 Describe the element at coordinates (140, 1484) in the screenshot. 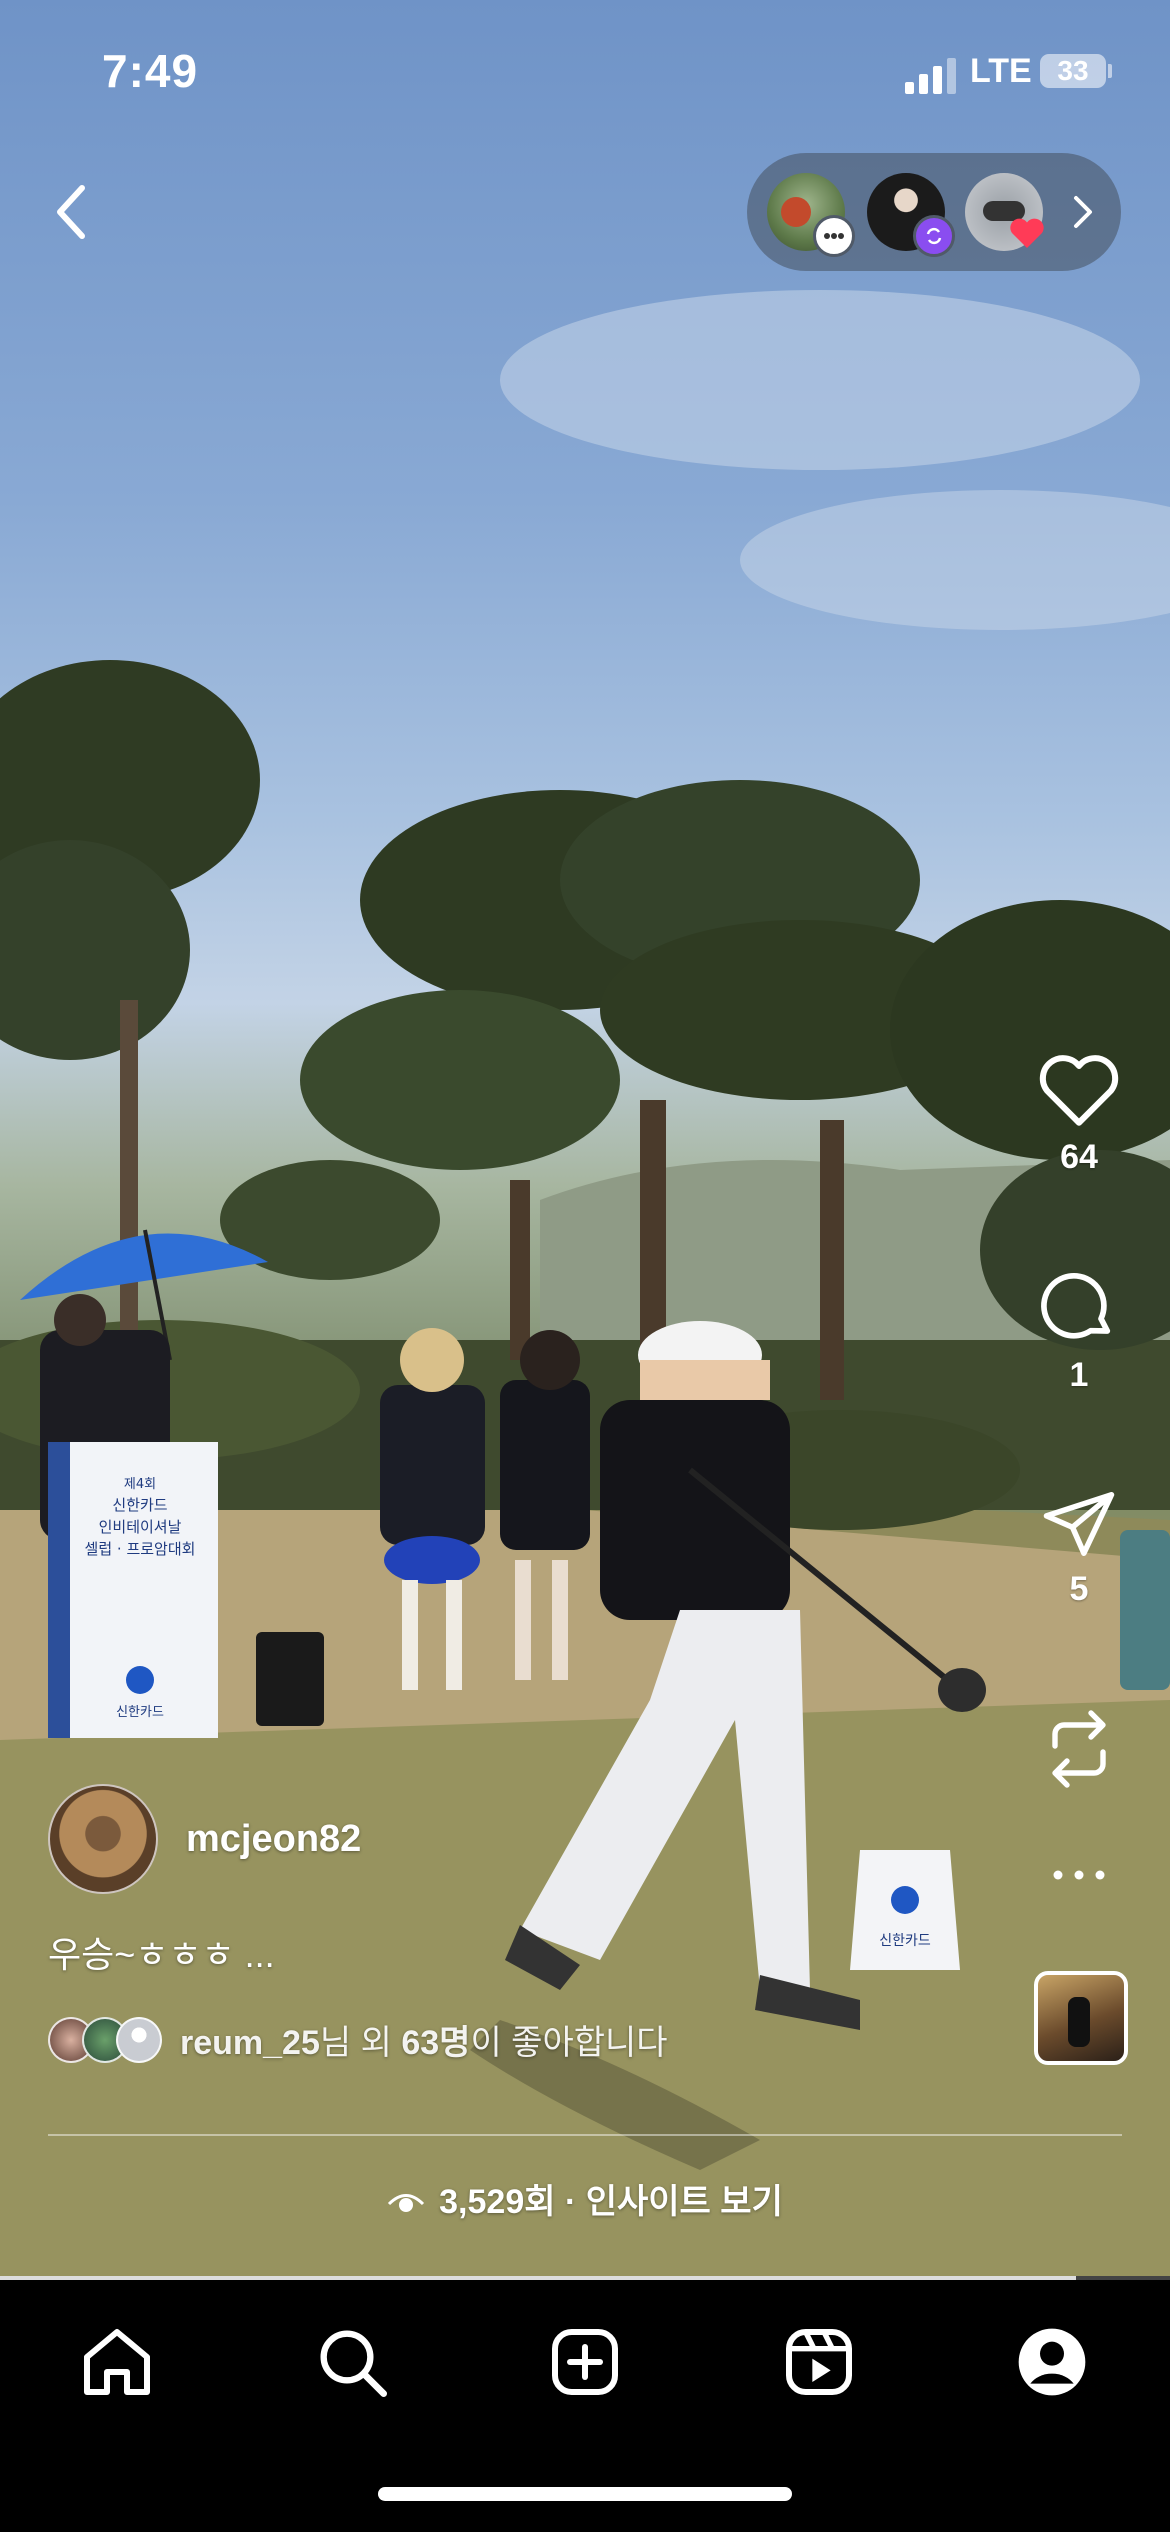

I see `podium-text-line1: 제4회` at that location.